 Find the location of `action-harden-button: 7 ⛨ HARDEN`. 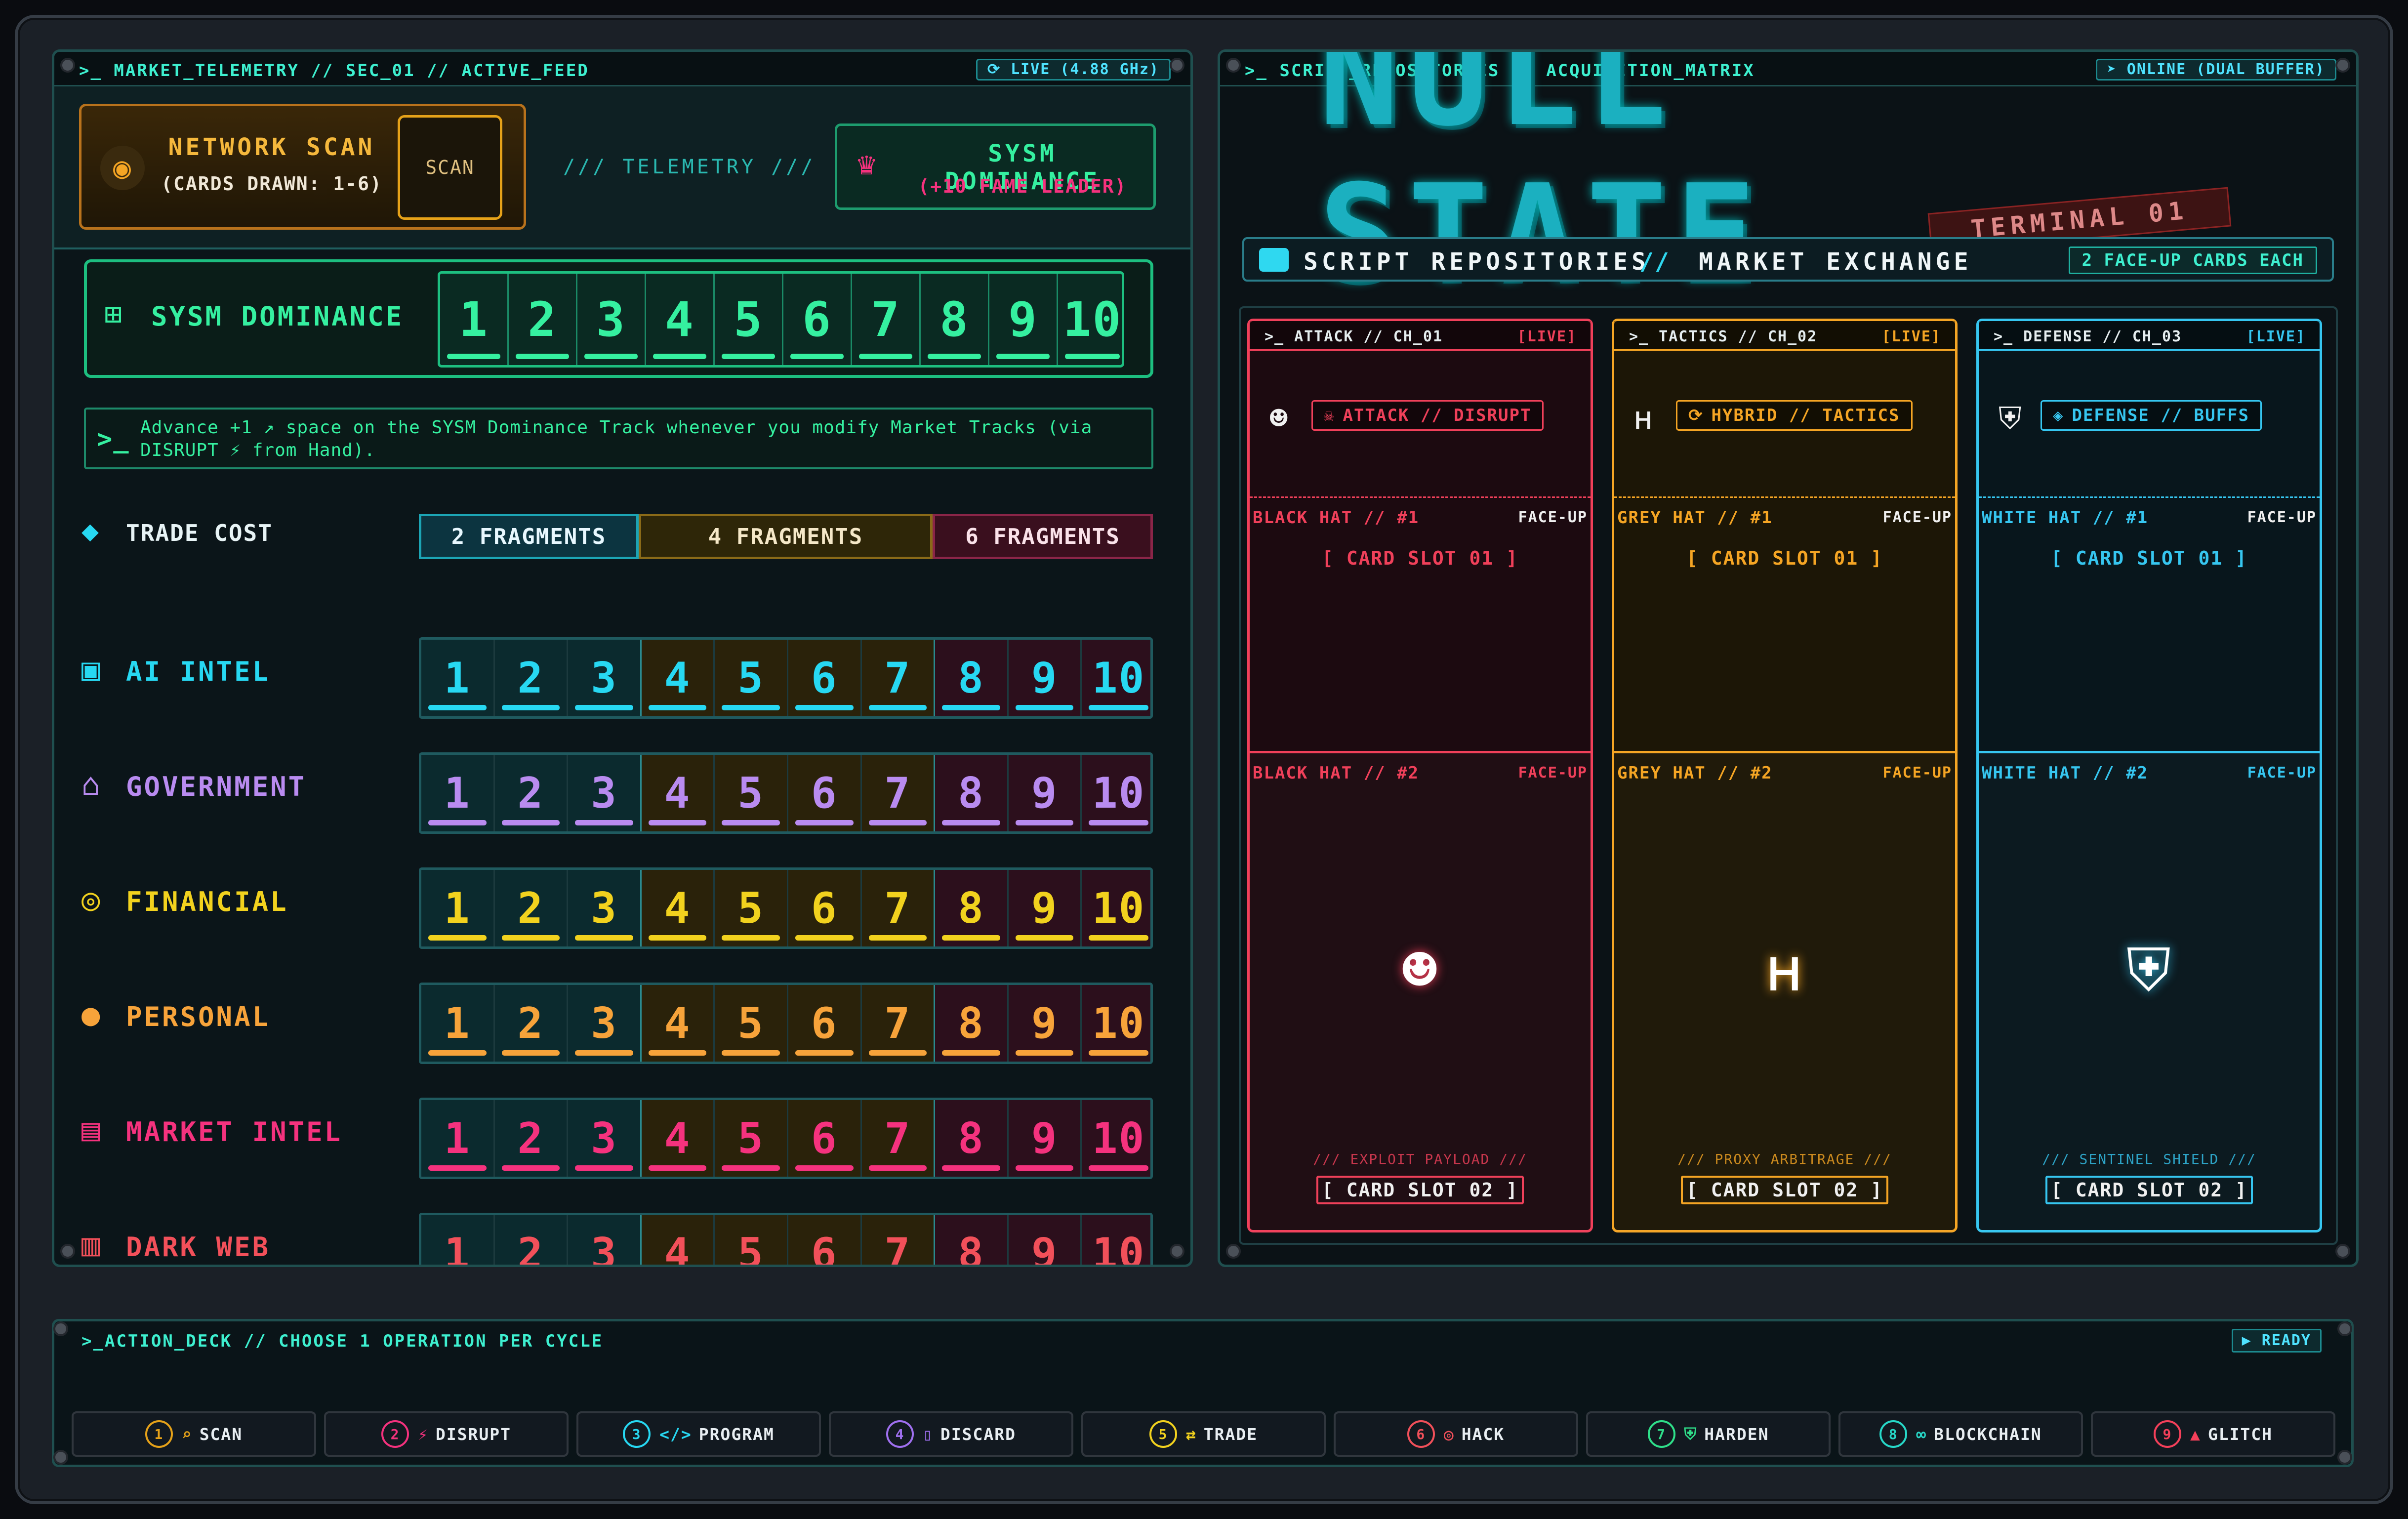

action-harden-button: 7 ⛨ HARDEN is located at coordinates (1709, 1434).